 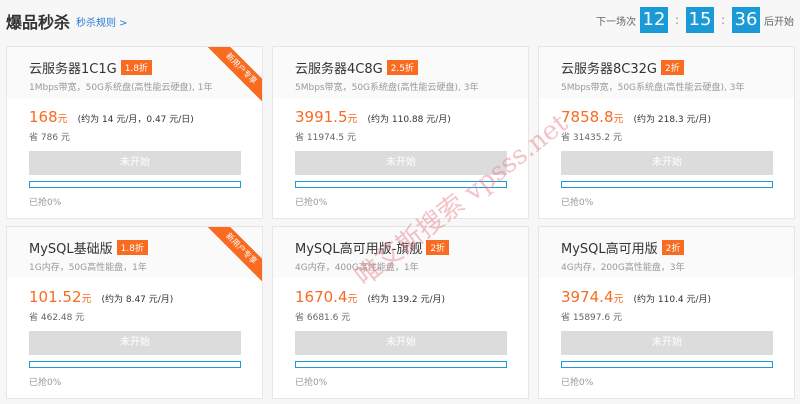 I want to click on price: 1670.4, so click(x=321, y=297).